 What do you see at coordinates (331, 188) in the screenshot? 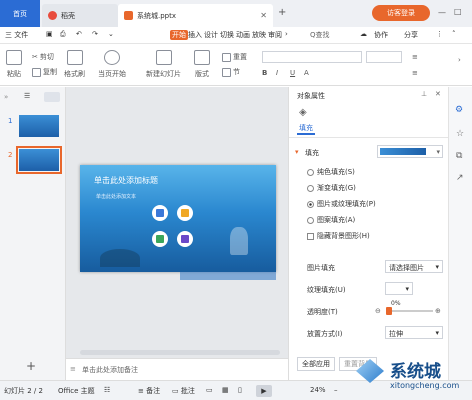
I see `fill-option-gradient: 渐变填充(G)` at bounding box center [331, 188].